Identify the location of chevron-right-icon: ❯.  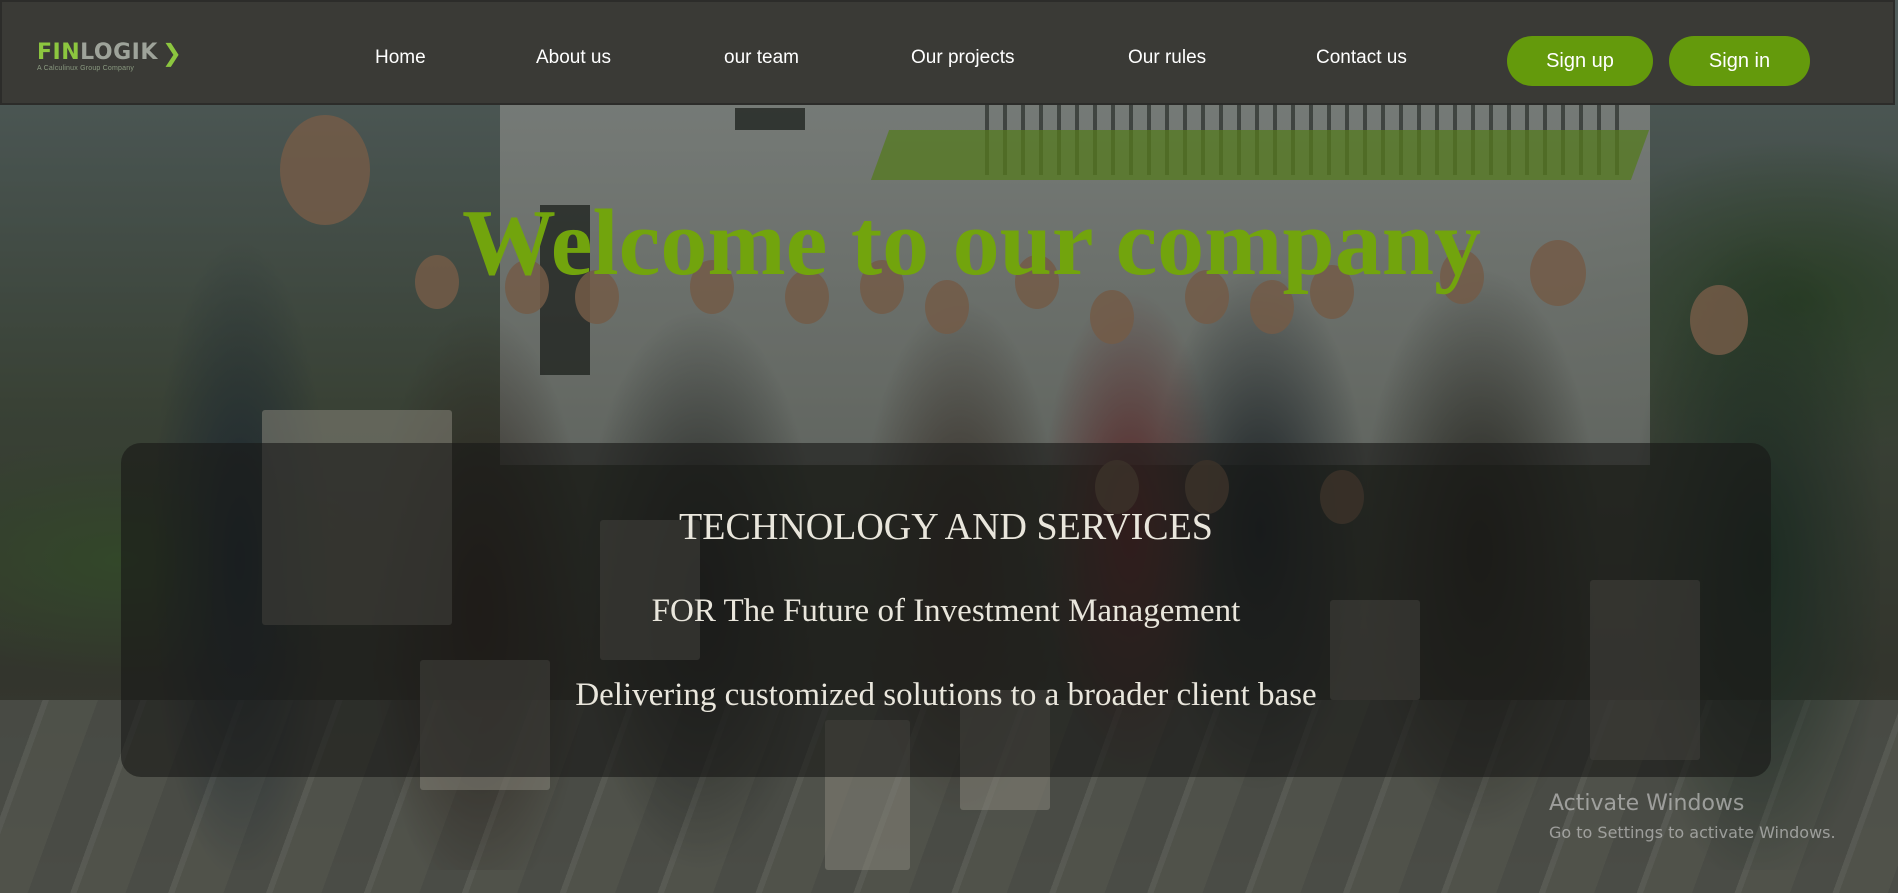
(172, 53).